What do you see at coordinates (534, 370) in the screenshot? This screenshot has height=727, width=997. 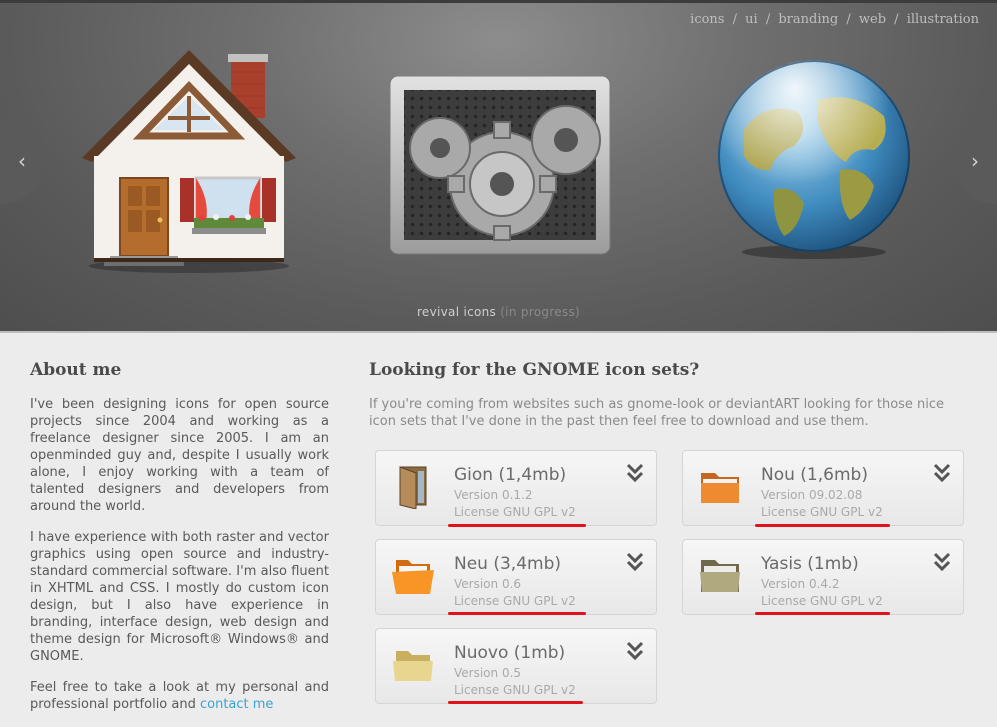 I see `gnome-heading: Looking for the GNOME icon sets?` at bounding box center [534, 370].